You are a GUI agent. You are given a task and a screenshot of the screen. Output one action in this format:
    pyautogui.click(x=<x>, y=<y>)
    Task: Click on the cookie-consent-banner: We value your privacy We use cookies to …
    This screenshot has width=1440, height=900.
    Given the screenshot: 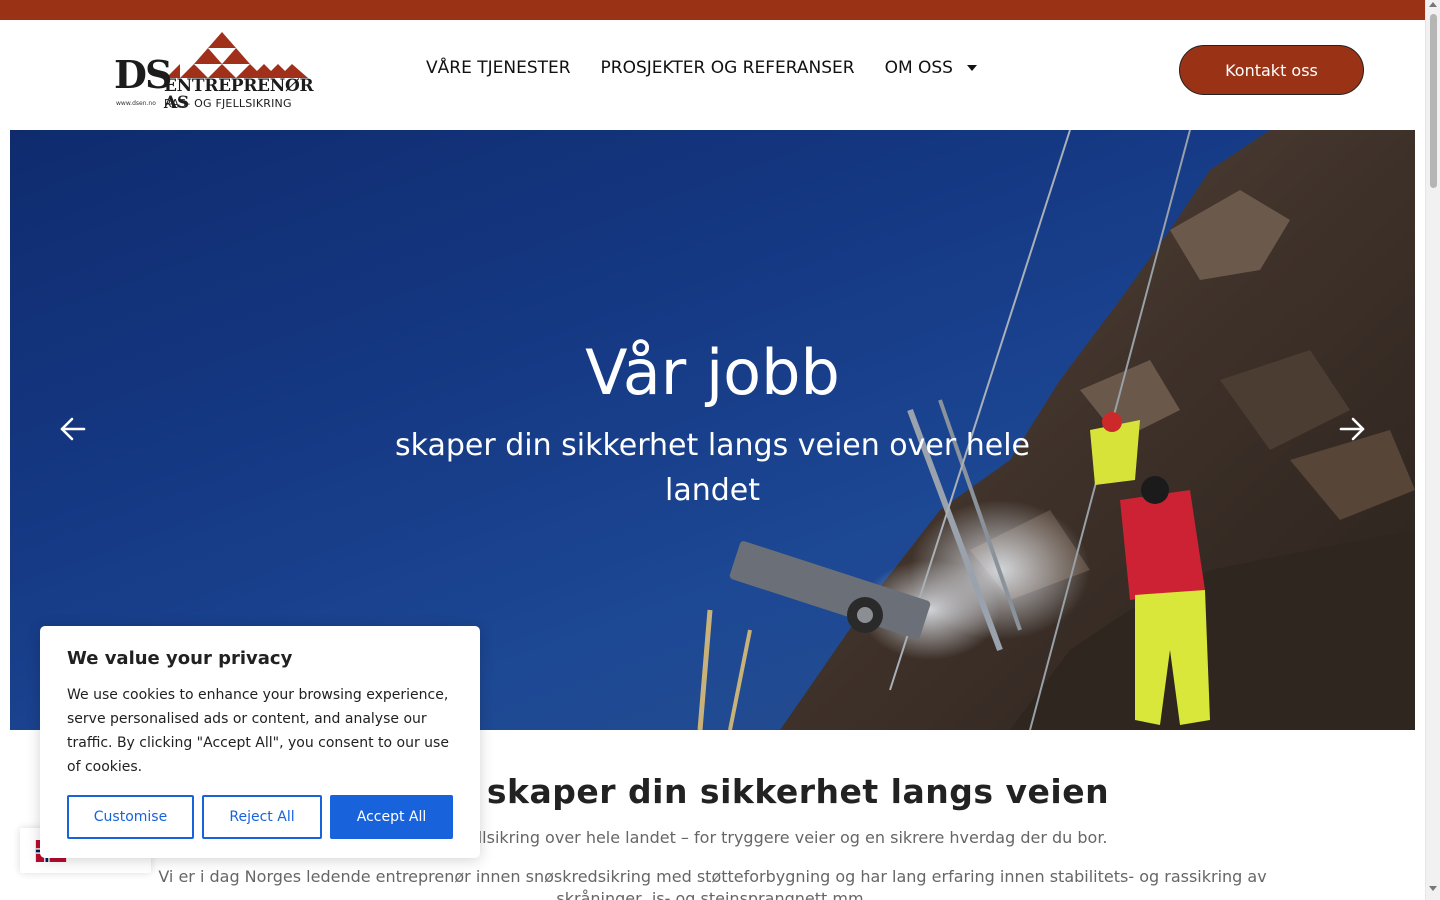 What is the action you would take?
    pyautogui.click(x=260, y=742)
    